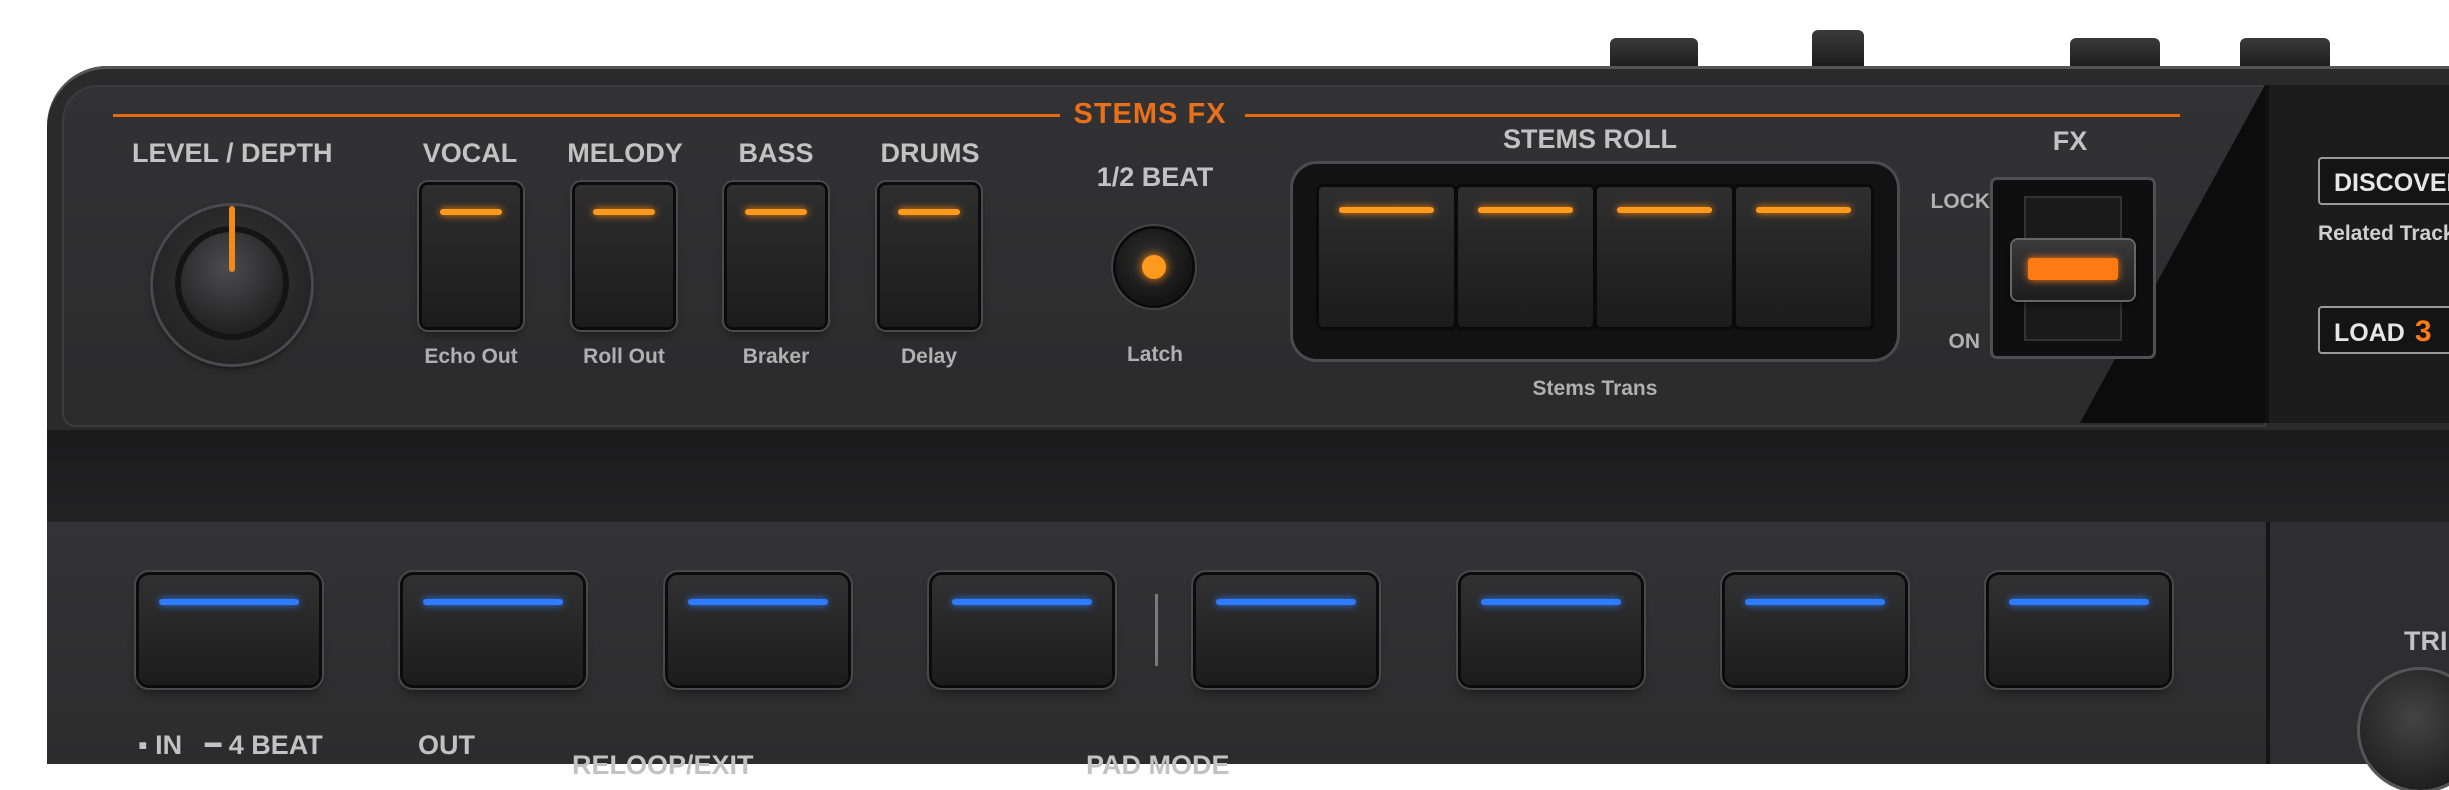 The height and width of the screenshot is (790, 2449). What do you see at coordinates (232, 153) in the screenshot?
I see `level-depth-label: LEVEL / DEPTH` at bounding box center [232, 153].